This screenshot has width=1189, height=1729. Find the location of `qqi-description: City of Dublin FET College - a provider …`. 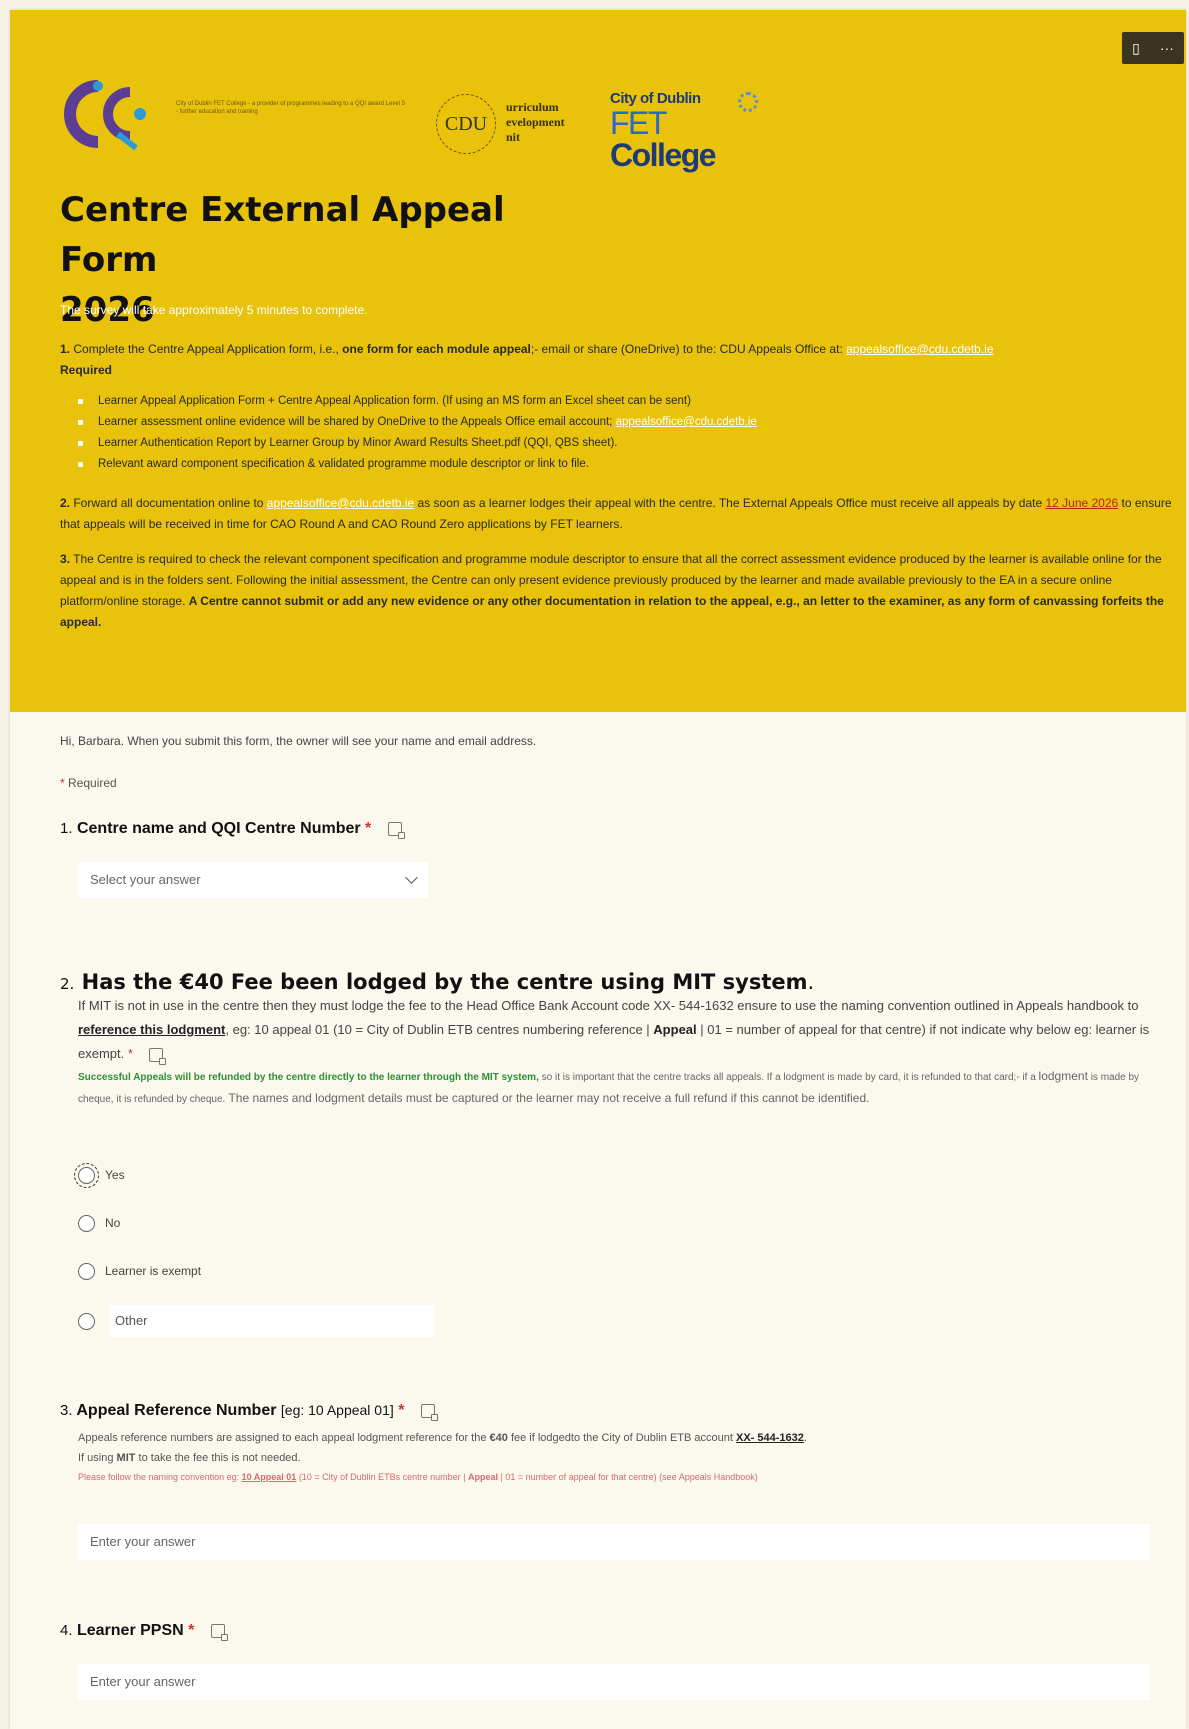

qqi-description: City of Dublin FET College - a provider … is located at coordinates (290, 108).